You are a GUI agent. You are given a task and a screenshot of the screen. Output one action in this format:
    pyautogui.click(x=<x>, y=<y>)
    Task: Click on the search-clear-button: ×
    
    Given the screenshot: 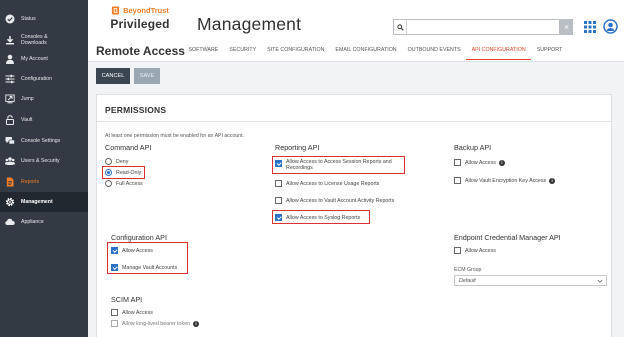 What is the action you would take?
    pyautogui.click(x=566, y=27)
    